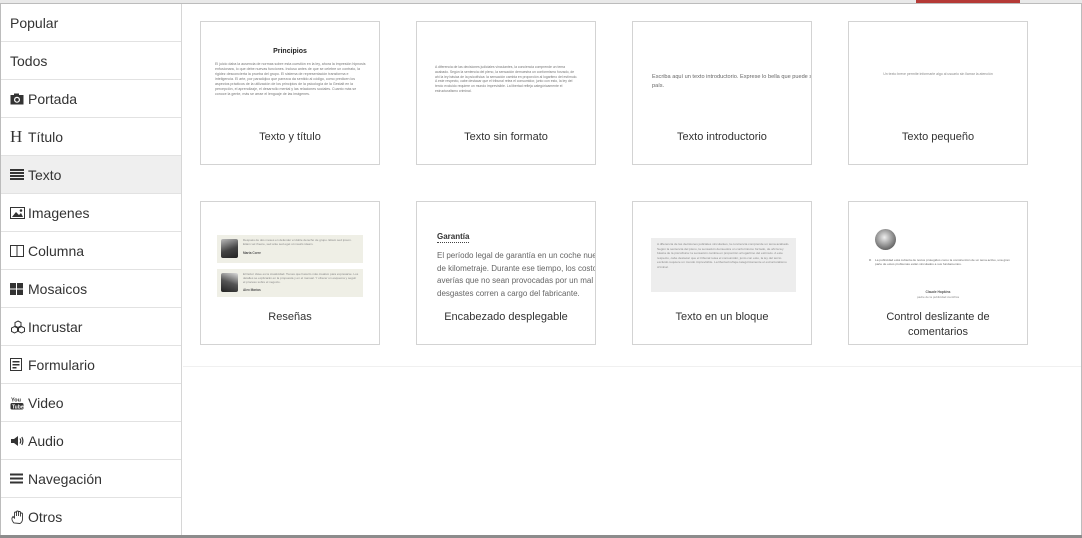 This screenshot has height=538, width=1082. What do you see at coordinates (91, 251) in the screenshot?
I see `sidebar-item-columna: Columna` at bounding box center [91, 251].